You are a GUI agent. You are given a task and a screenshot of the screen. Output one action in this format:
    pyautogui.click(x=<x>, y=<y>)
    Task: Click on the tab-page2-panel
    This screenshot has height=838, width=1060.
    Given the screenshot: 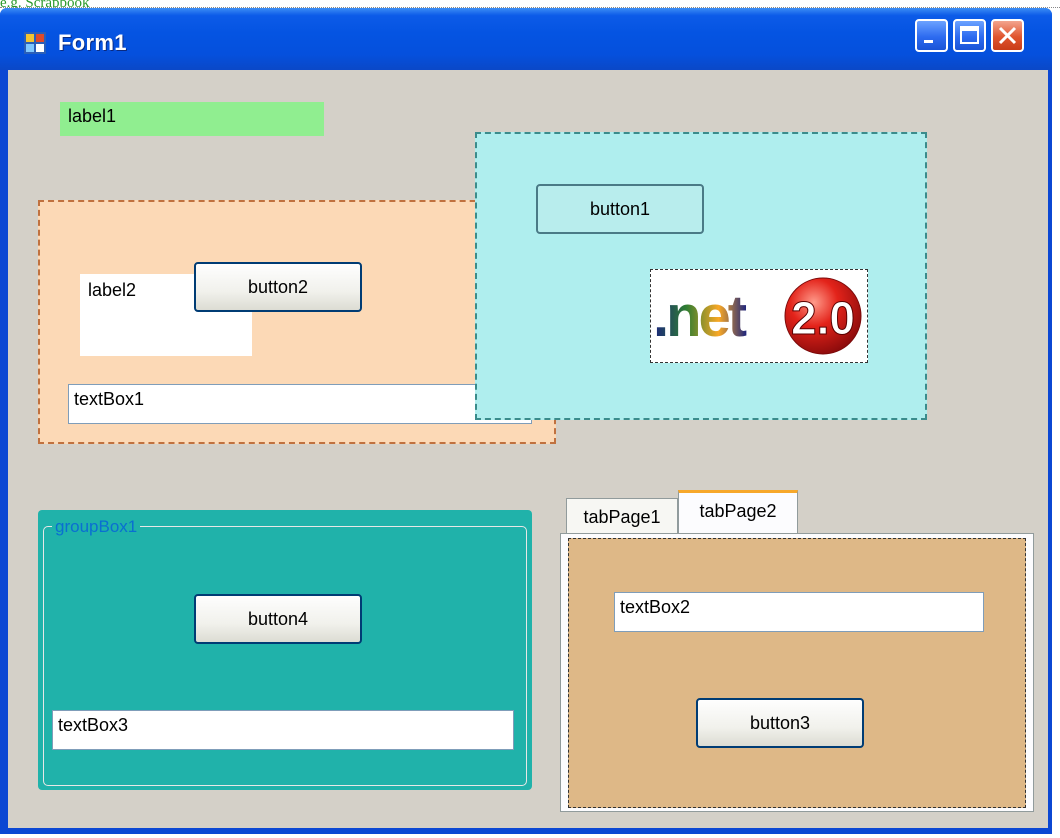 What is the action you would take?
    pyautogui.click(x=797, y=673)
    